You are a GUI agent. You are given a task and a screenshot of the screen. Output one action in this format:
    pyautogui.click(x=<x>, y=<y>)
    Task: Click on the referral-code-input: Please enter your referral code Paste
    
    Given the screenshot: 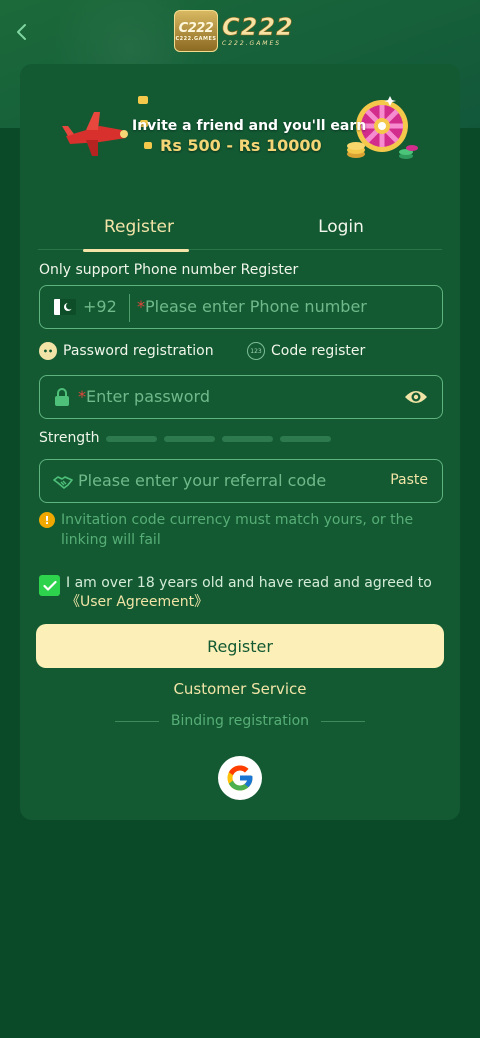 What is the action you would take?
    pyautogui.click(x=241, y=481)
    